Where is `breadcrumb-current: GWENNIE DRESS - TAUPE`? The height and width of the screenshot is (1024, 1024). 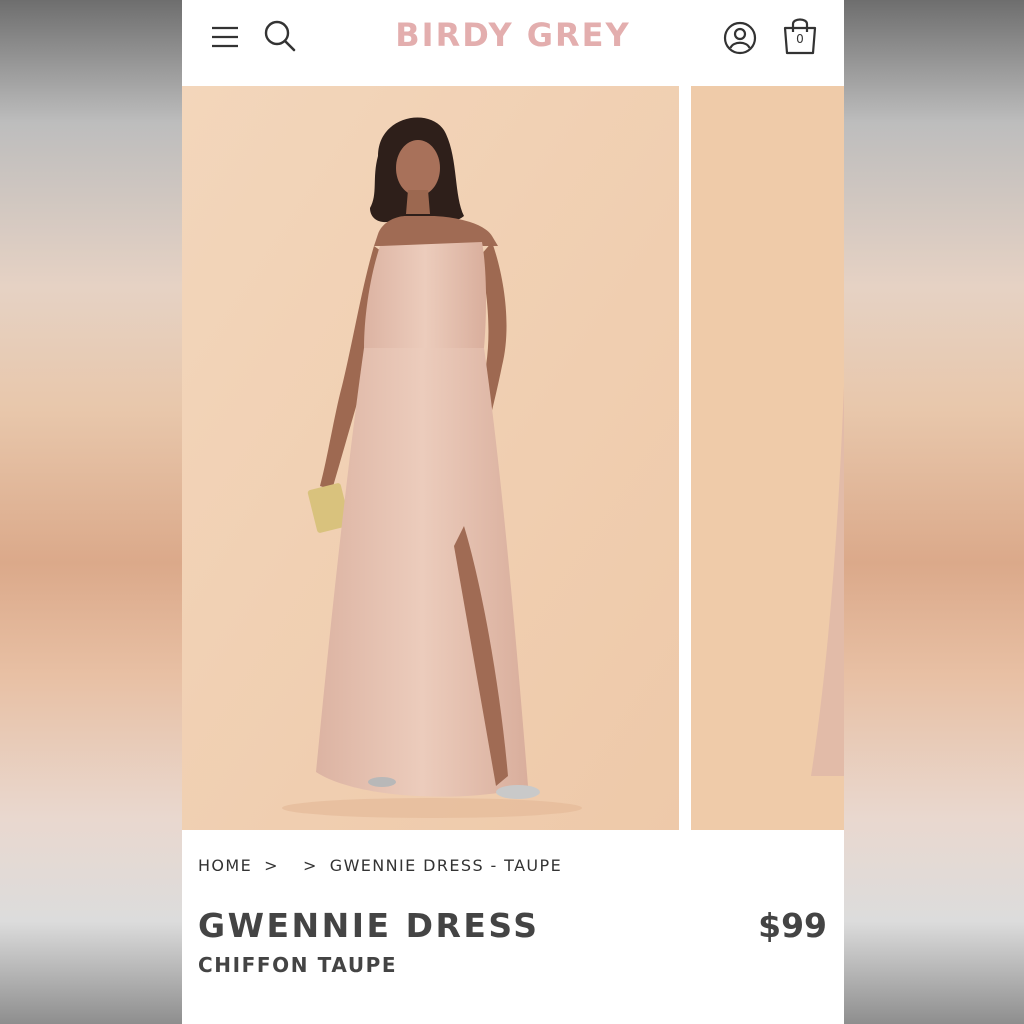
breadcrumb-current: GWENNIE DRESS - TAUPE is located at coordinates (446, 865).